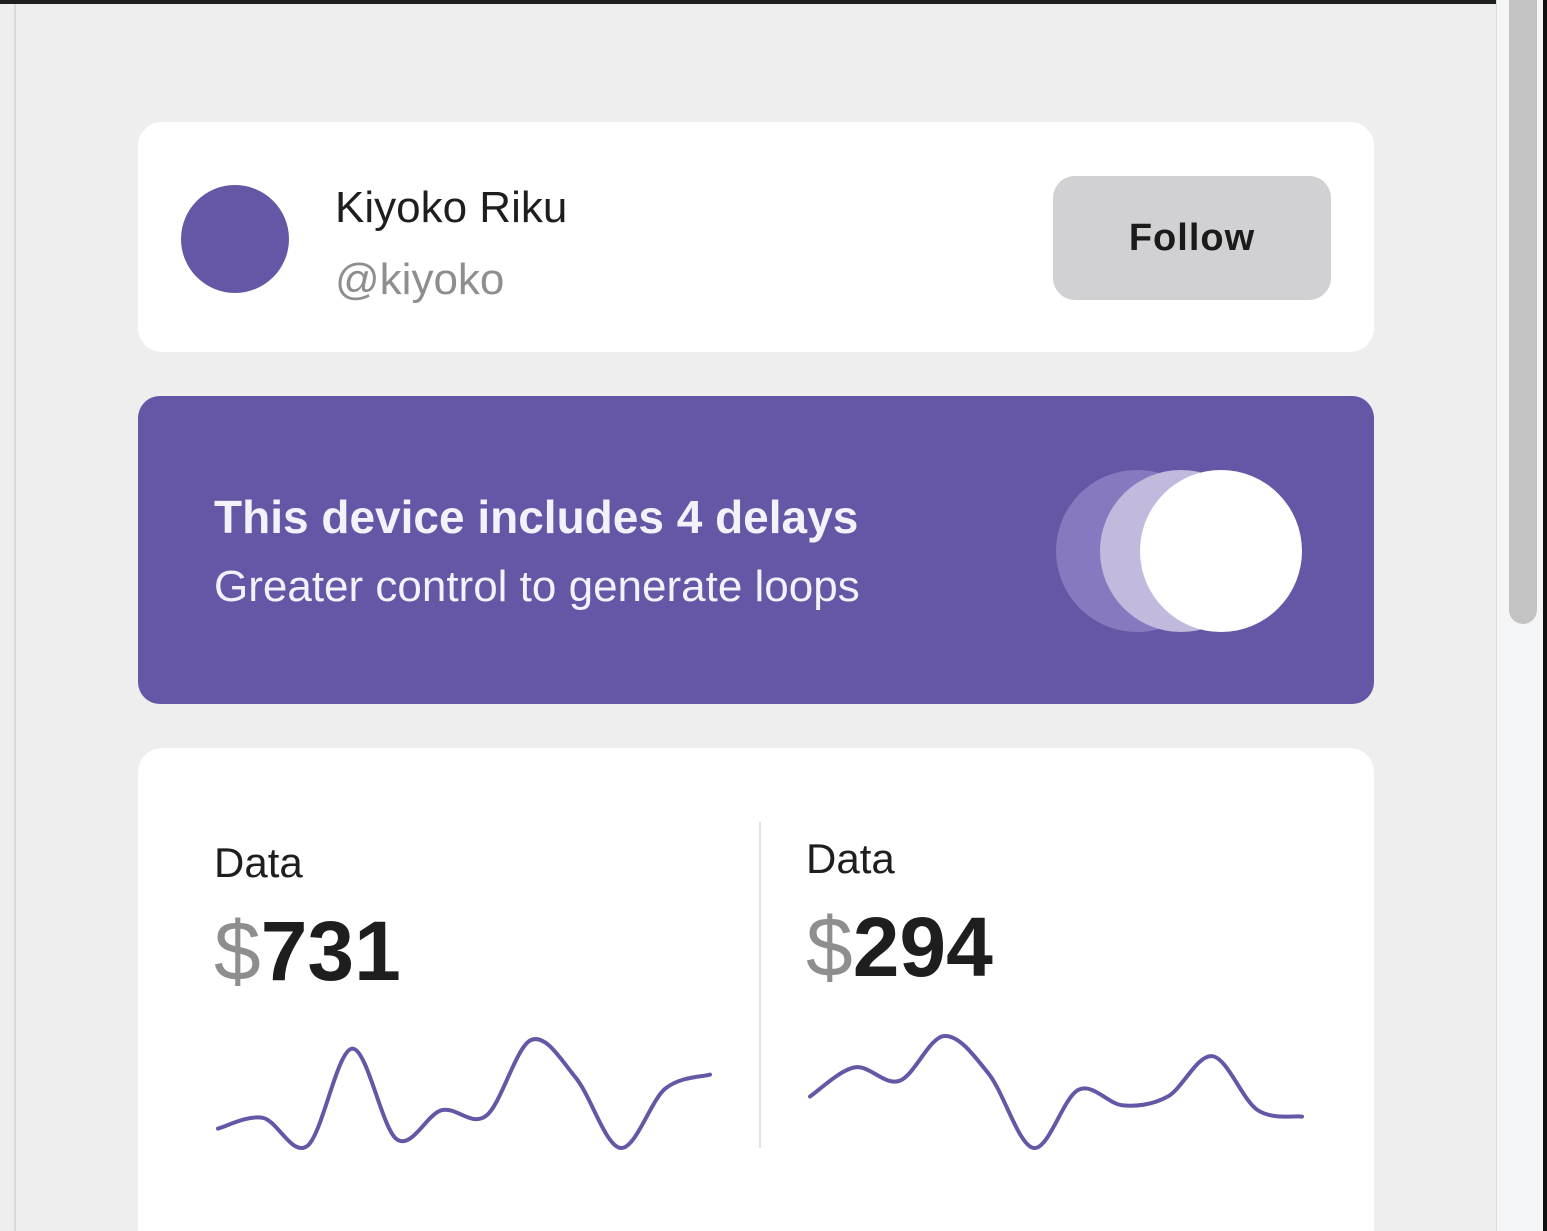 The height and width of the screenshot is (1231, 1547). I want to click on profile-handle: @kiyoko, so click(420, 279).